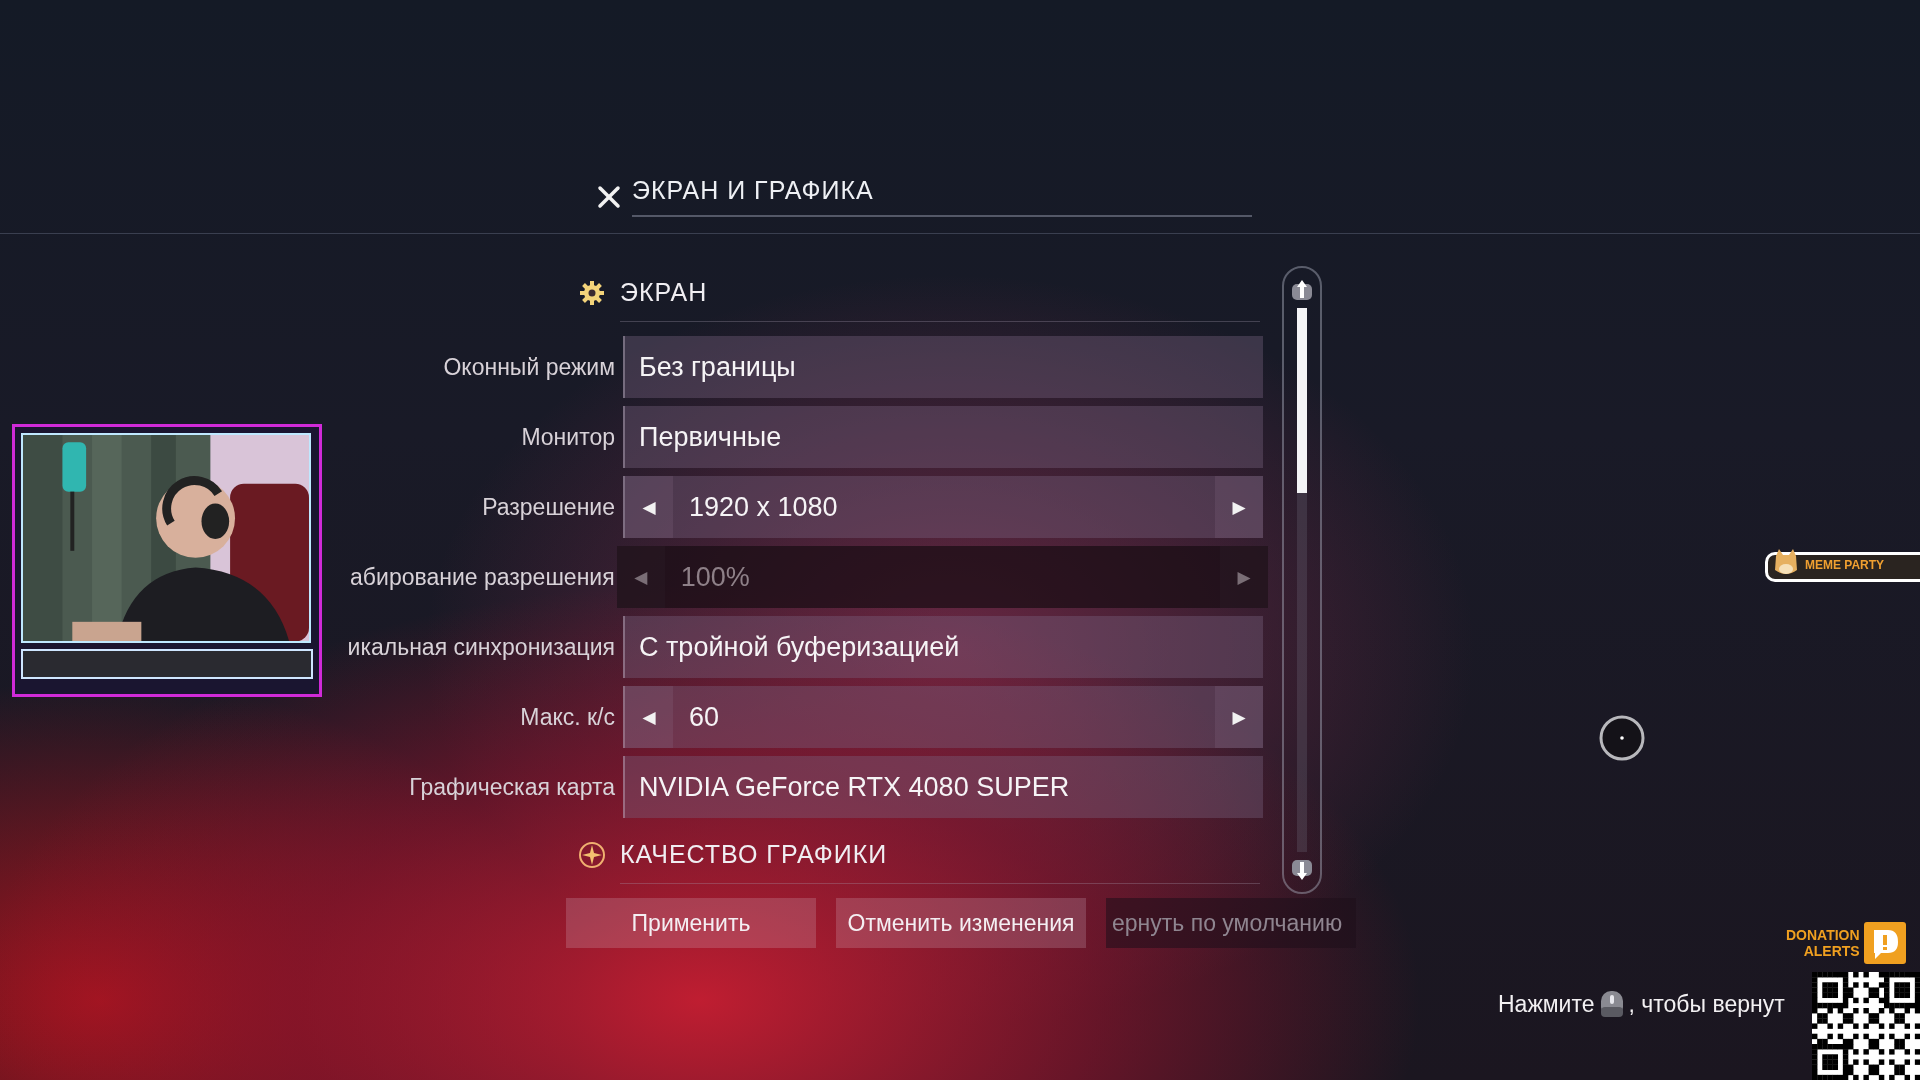  What do you see at coordinates (568, 437) in the screenshot?
I see `setting-label: Монитор` at bounding box center [568, 437].